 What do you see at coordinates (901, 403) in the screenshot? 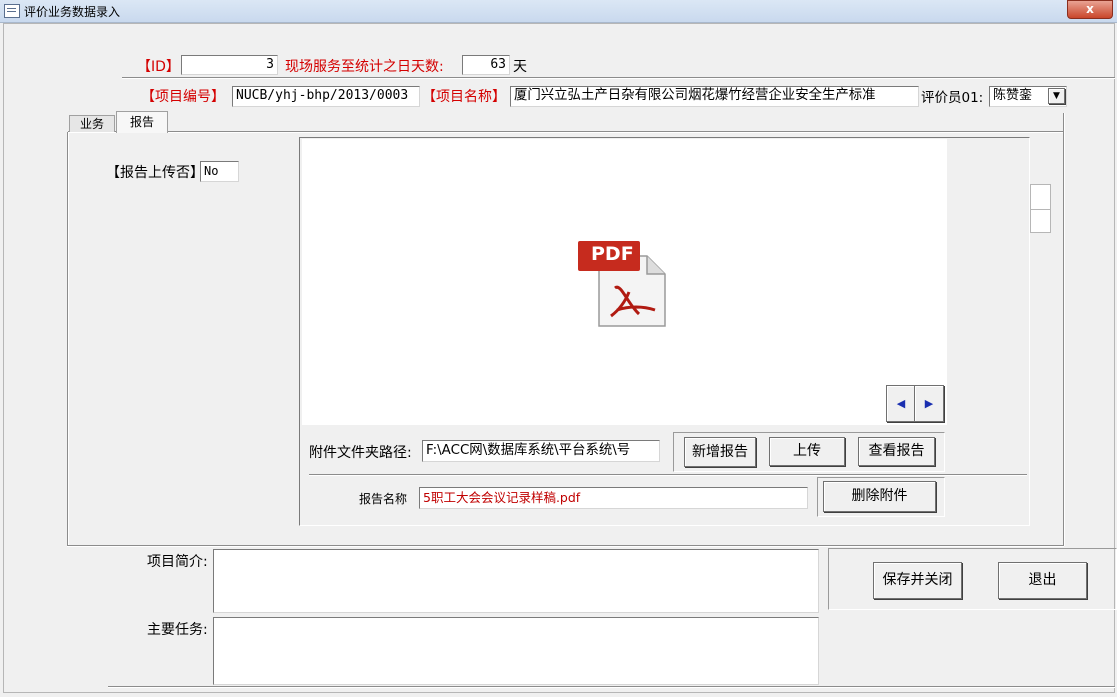
I see `prev-arrow-icon: ◀` at bounding box center [901, 403].